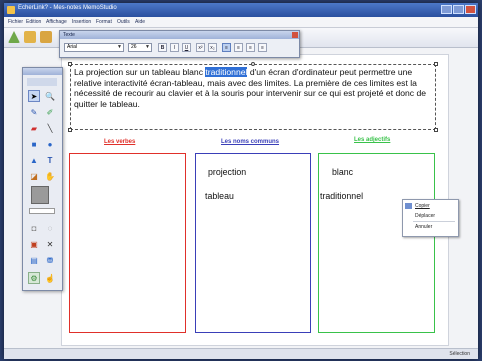 The height and width of the screenshot is (361, 482). What do you see at coordinates (372, 140) in the screenshot?
I see `category-label-adjectifs: Les adjectifs` at bounding box center [372, 140].